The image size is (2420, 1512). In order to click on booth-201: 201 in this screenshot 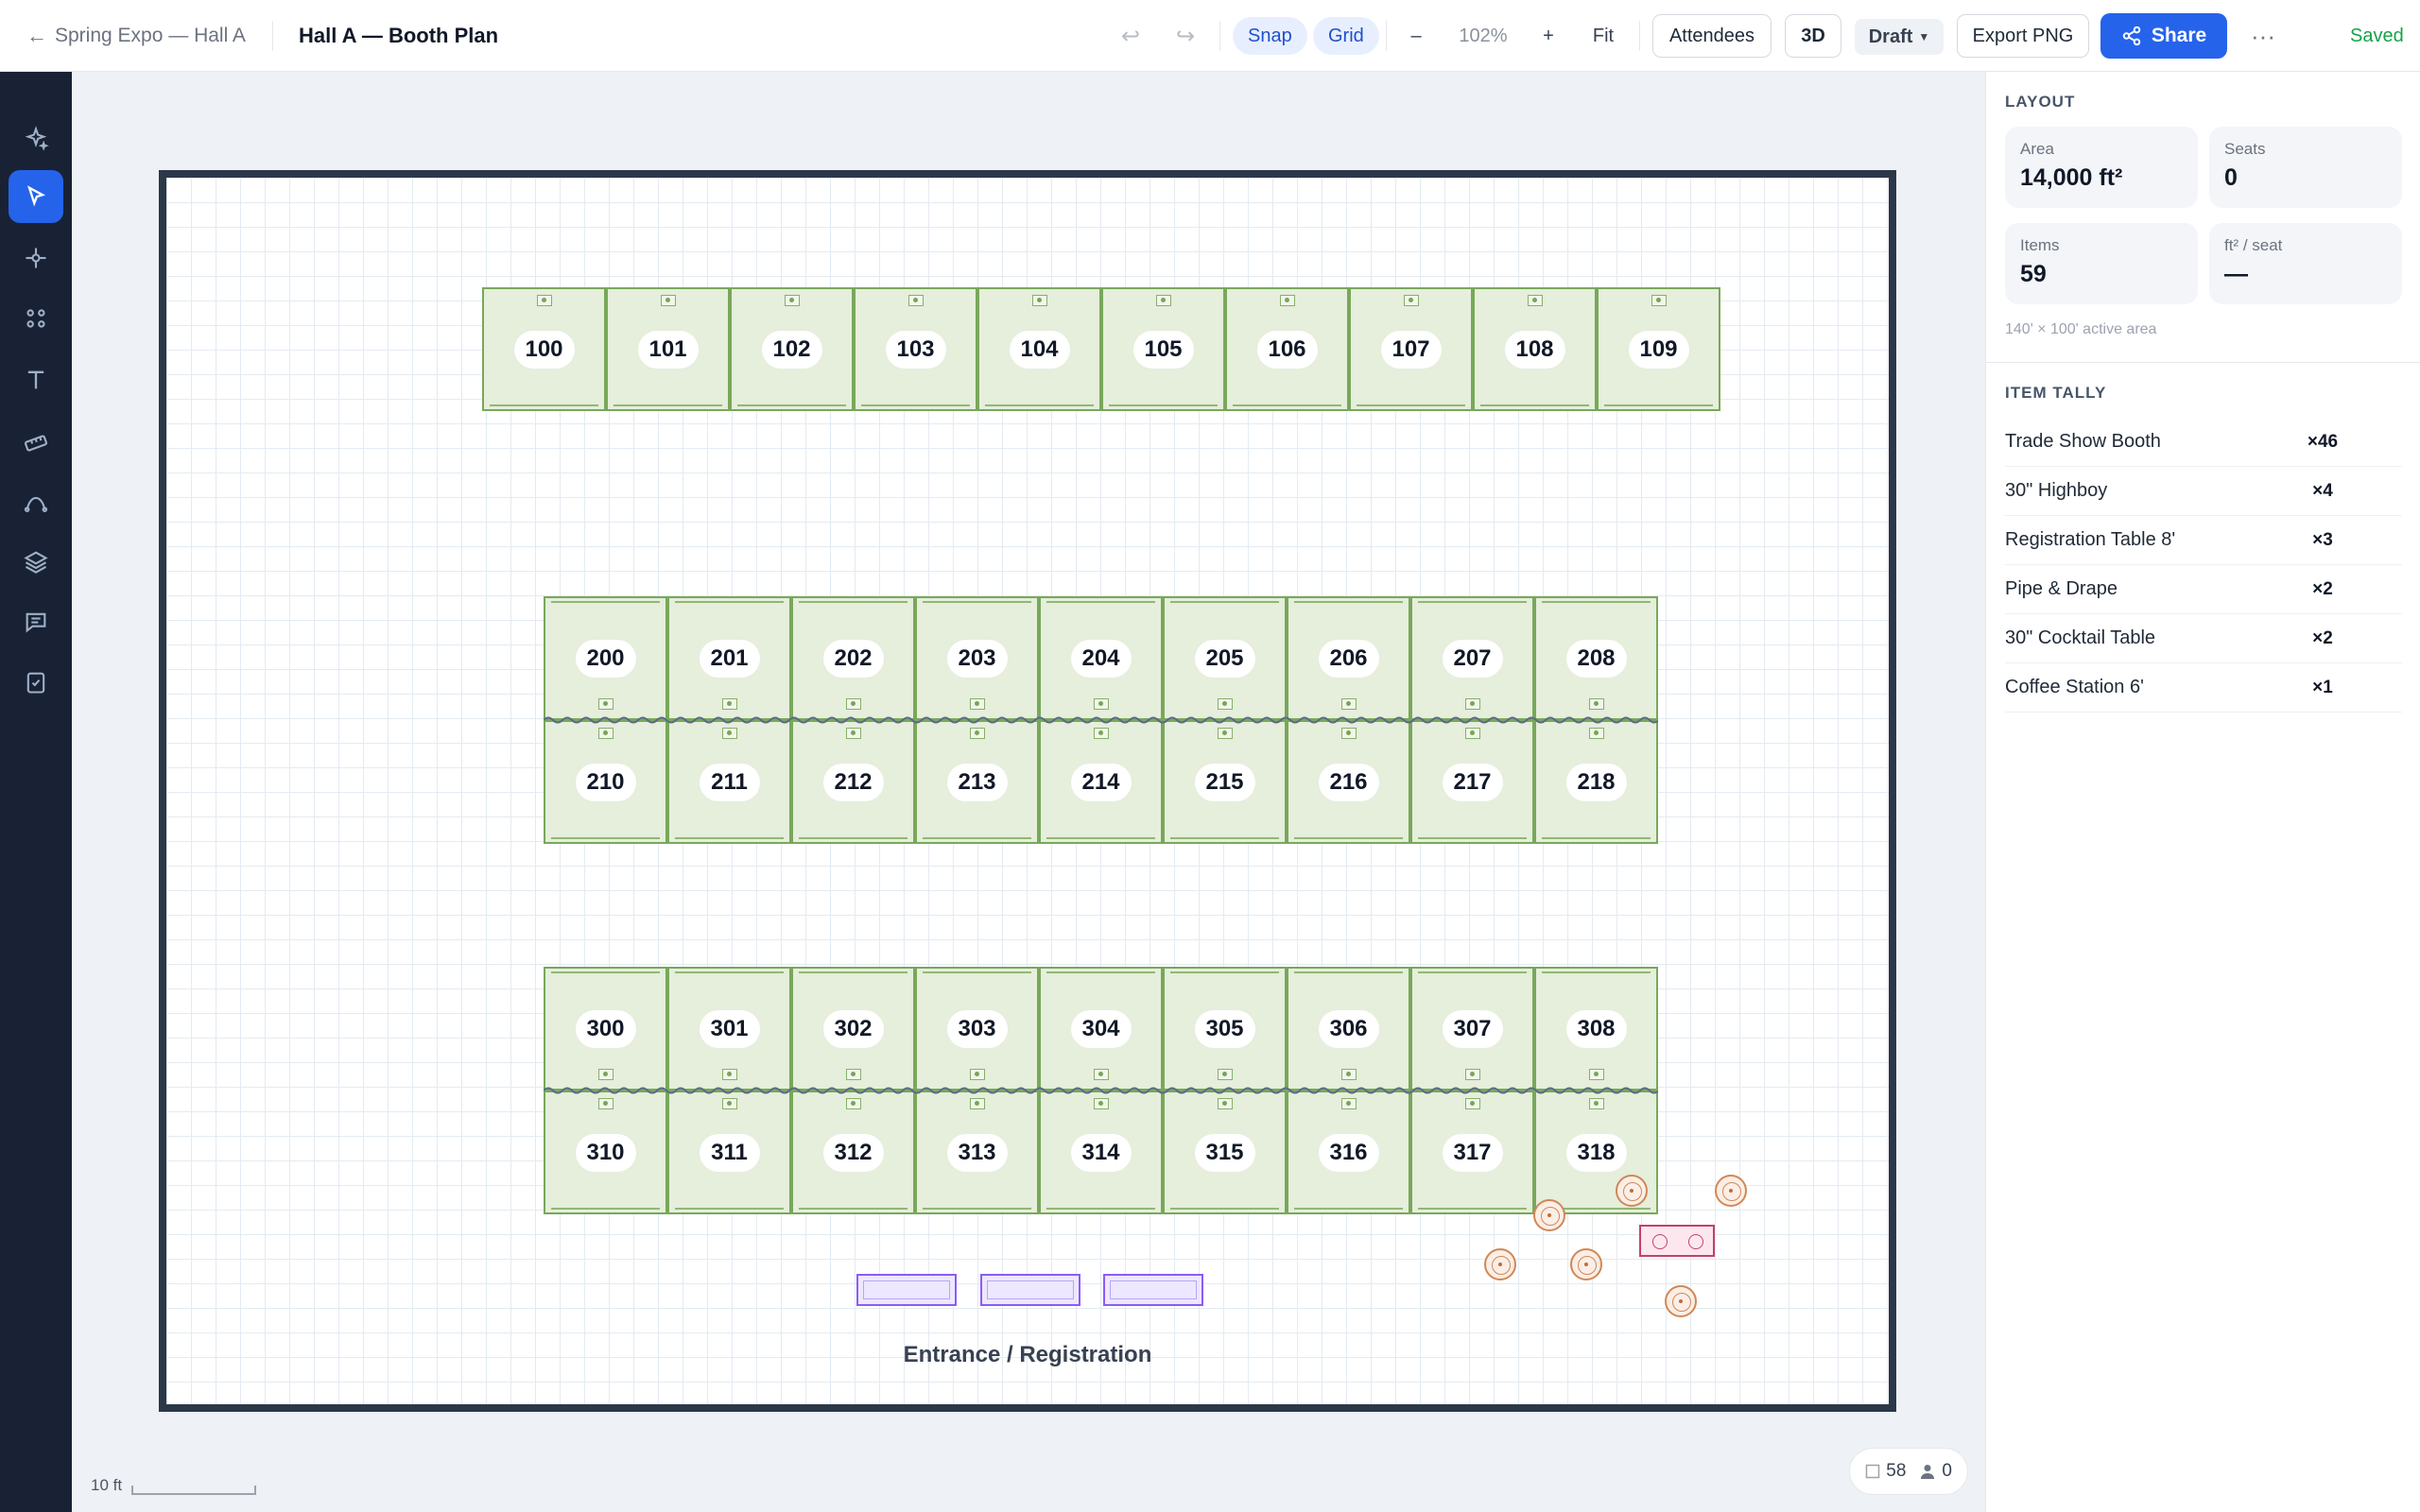, I will do `click(729, 658)`.